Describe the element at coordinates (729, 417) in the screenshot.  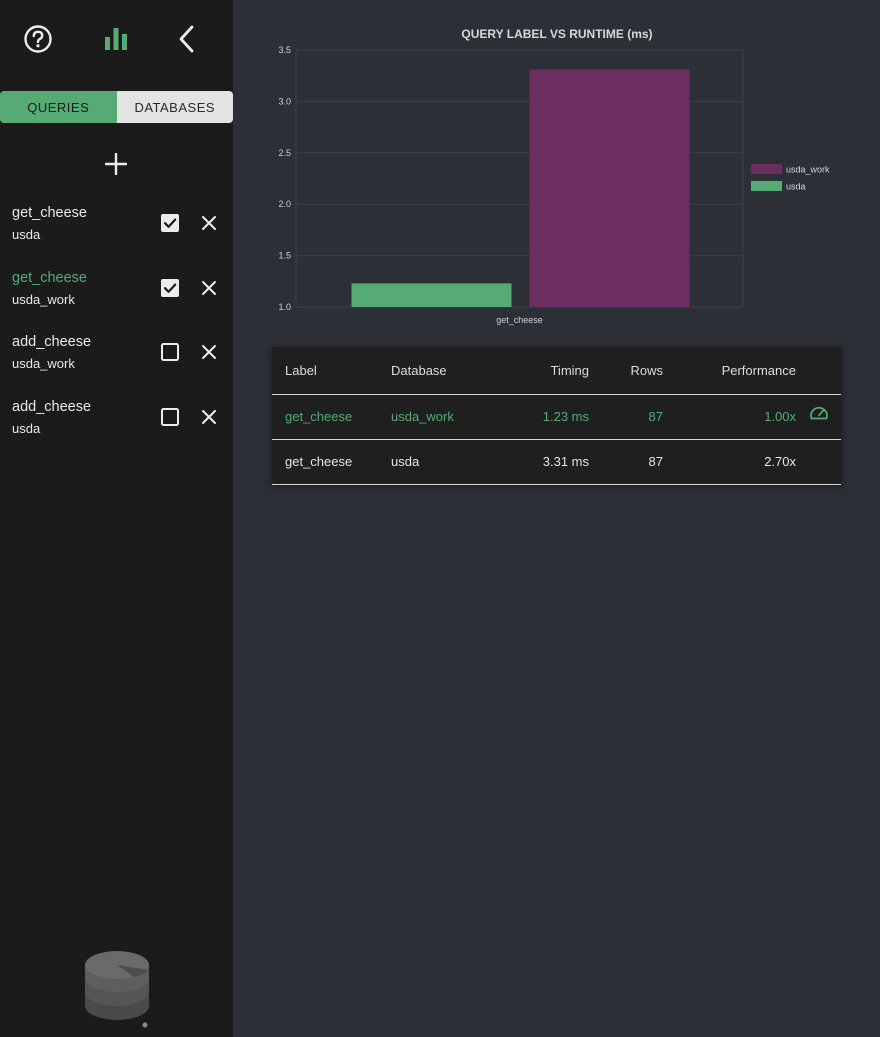
I see `cell-performance: 1.00x` at that location.